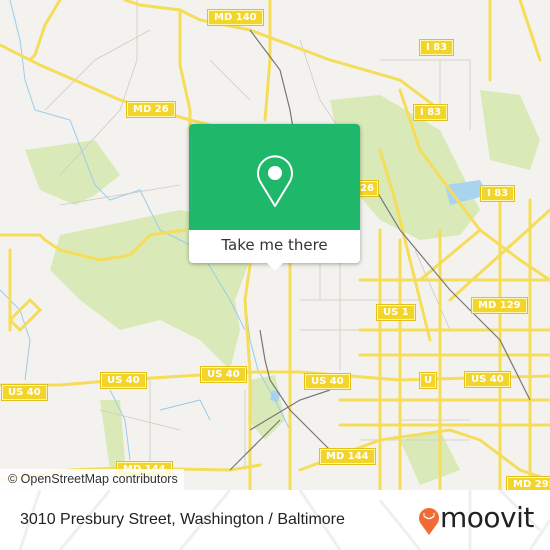  What do you see at coordinates (275, 267) in the screenshot?
I see `popup-pointer` at bounding box center [275, 267].